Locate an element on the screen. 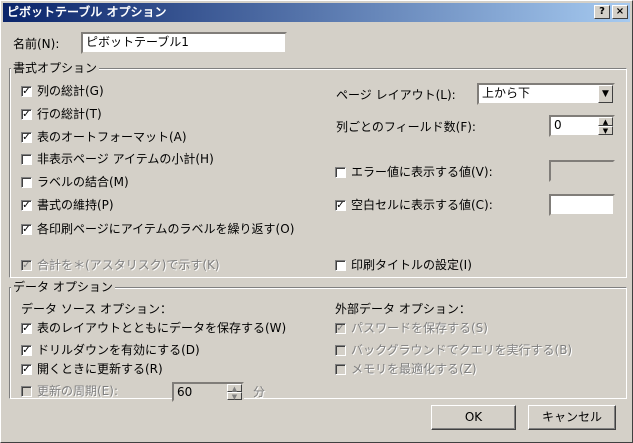 Image resolution: width=633 pixels, height=443 pixels. format-label-3: 非表示ページ アイテムの小計(H) is located at coordinates (125, 159).